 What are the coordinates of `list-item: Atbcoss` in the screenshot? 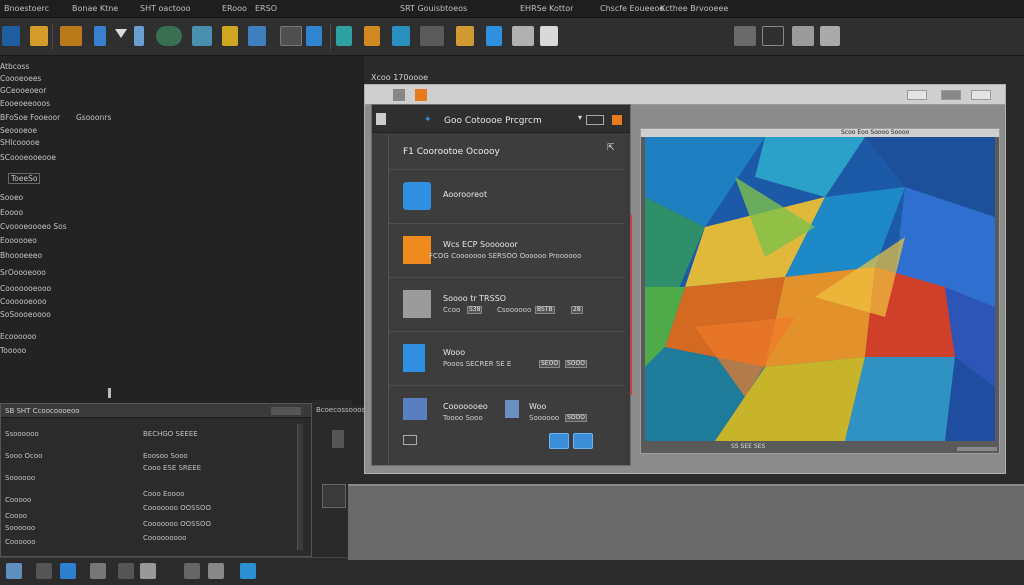 It's located at (14, 66).